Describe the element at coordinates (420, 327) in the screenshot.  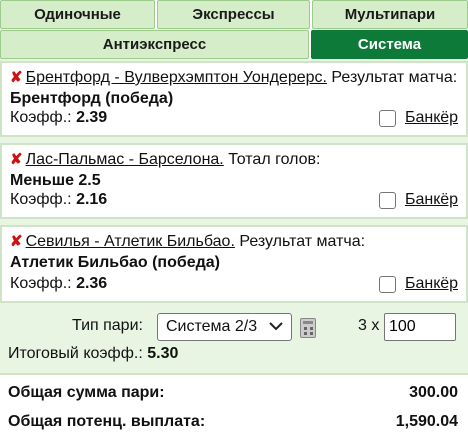
I see `stake-input` at that location.